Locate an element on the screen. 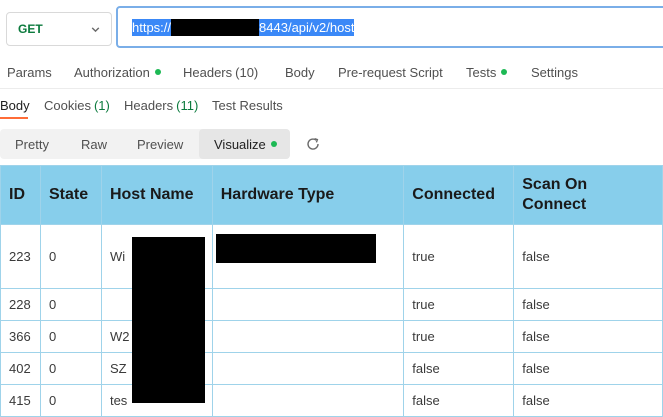 This screenshot has width=663, height=417. view-mode-preview: Preview is located at coordinates (160, 144).